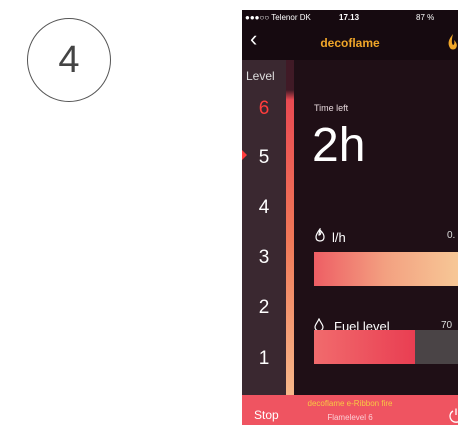 Image resolution: width=458 pixels, height=425 pixels. What do you see at coordinates (452, 42) in the screenshot?
I see `decoflame-logo-icon` at bounding box center [452, 42].